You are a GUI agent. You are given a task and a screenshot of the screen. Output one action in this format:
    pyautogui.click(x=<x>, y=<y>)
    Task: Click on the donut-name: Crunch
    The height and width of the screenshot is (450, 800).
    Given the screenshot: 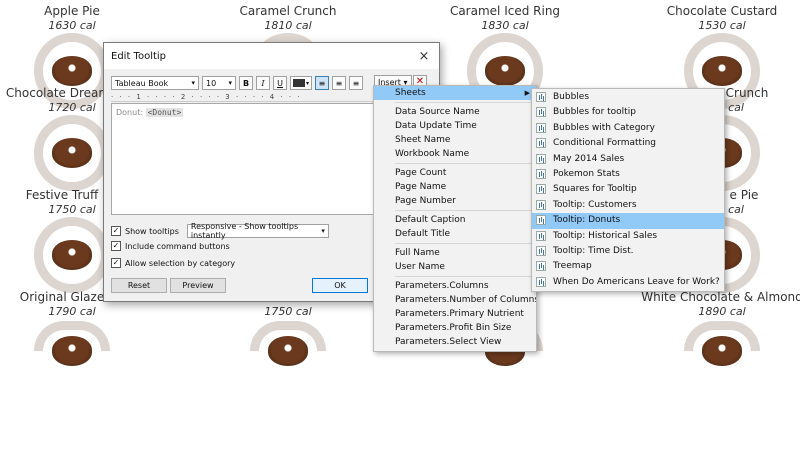 What is the action you would take?
    pyautogui.click(x=747, y=93)
    